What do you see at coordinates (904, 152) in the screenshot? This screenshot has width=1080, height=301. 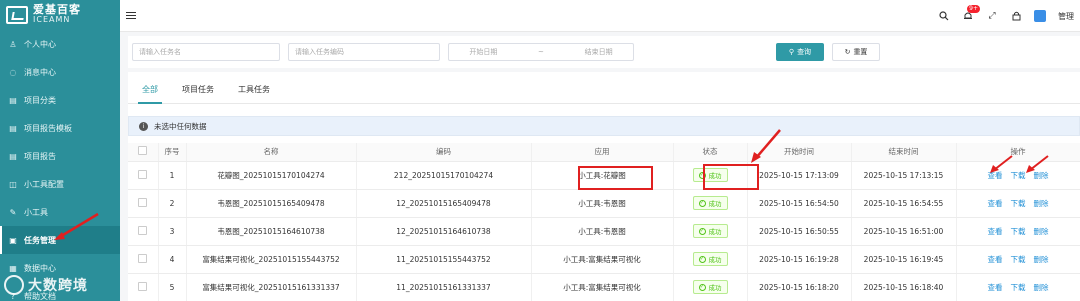 I see `column-header: 结束时间` at bounding box center [904, 152].